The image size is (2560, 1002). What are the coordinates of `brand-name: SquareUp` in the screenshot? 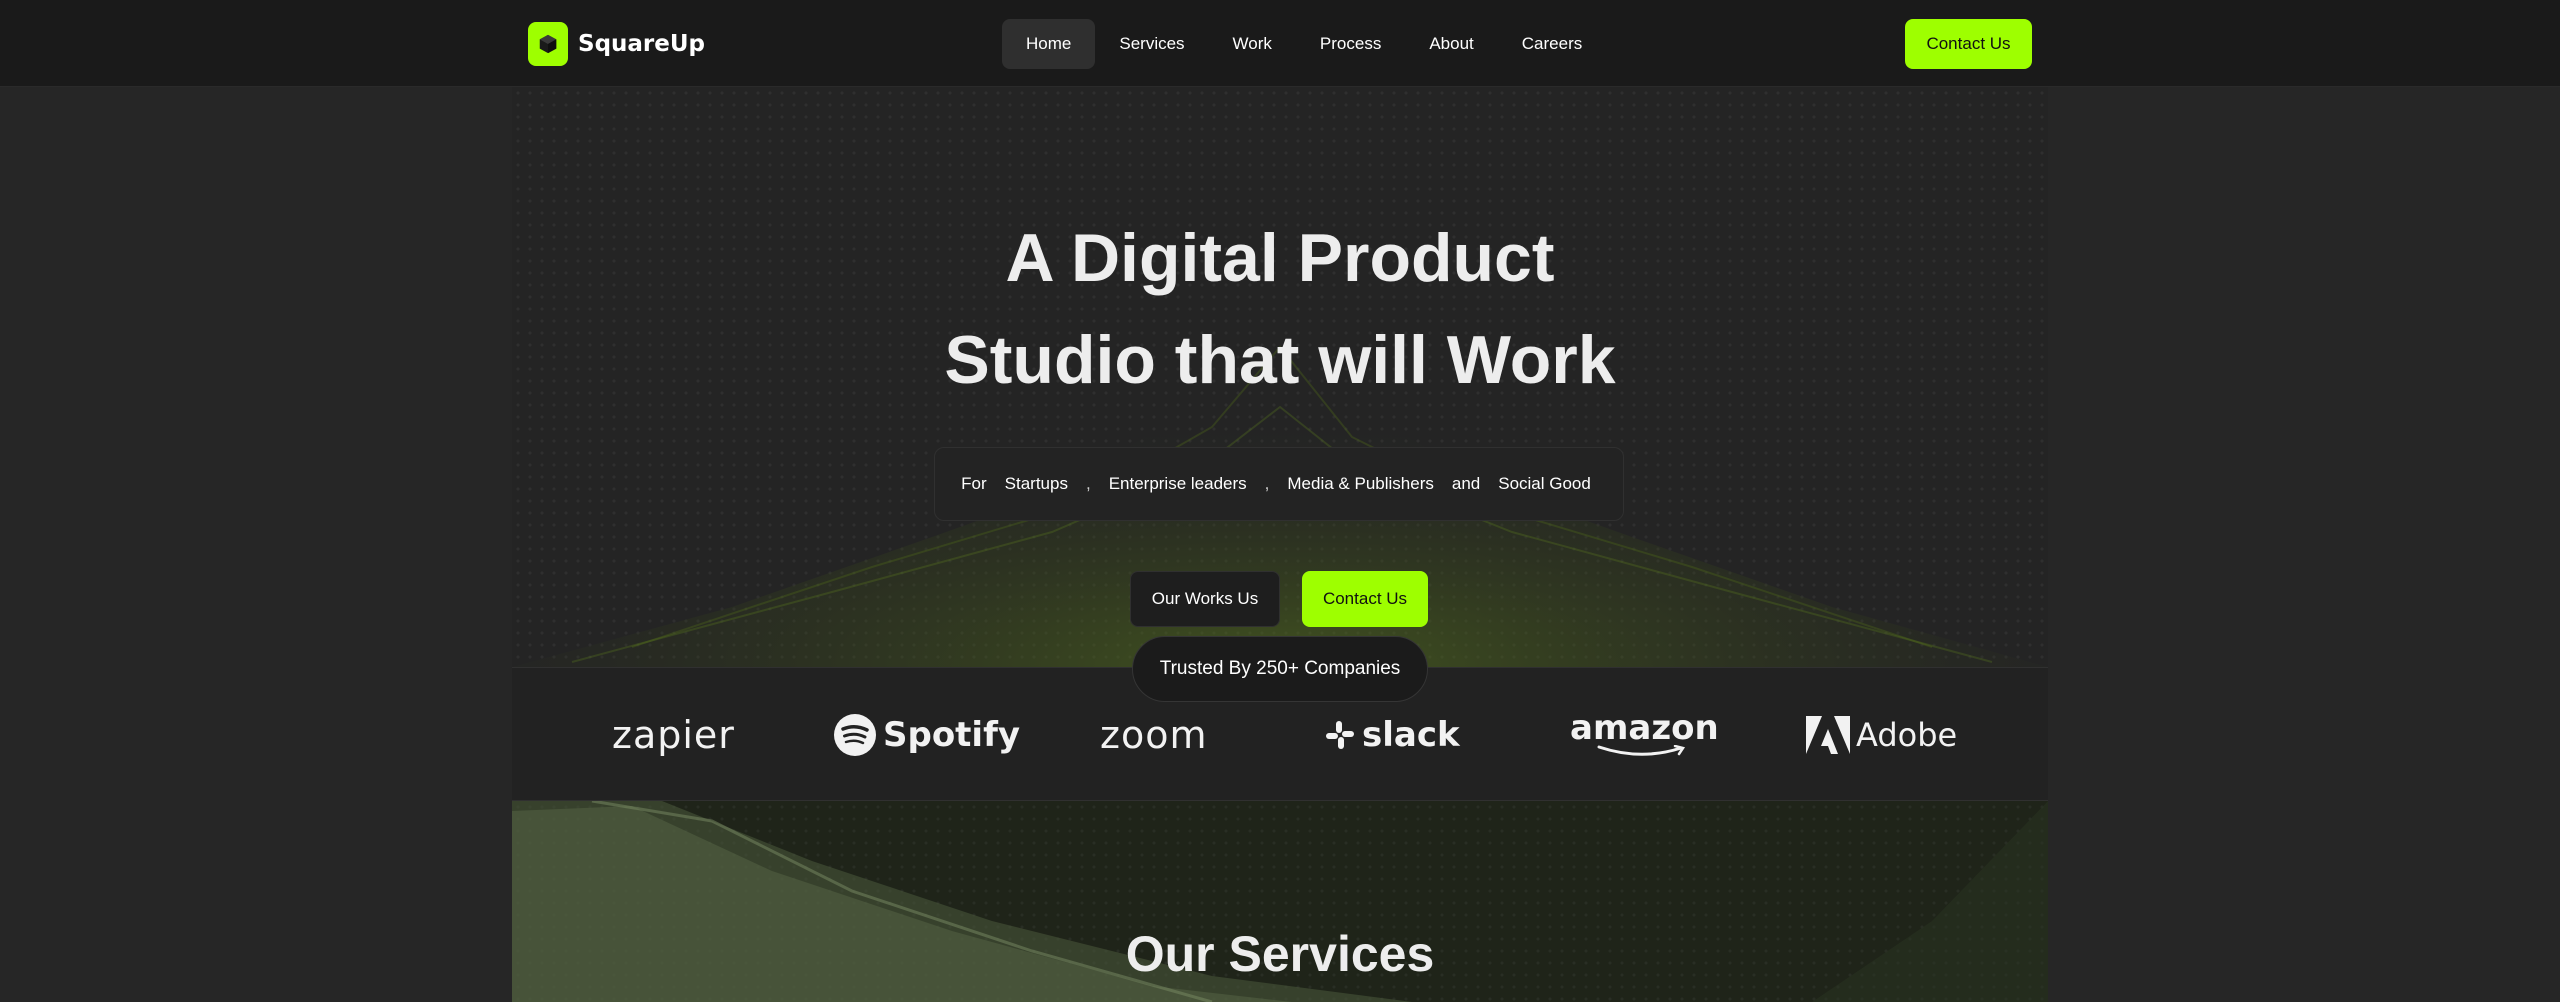 It's located at (642, 44).